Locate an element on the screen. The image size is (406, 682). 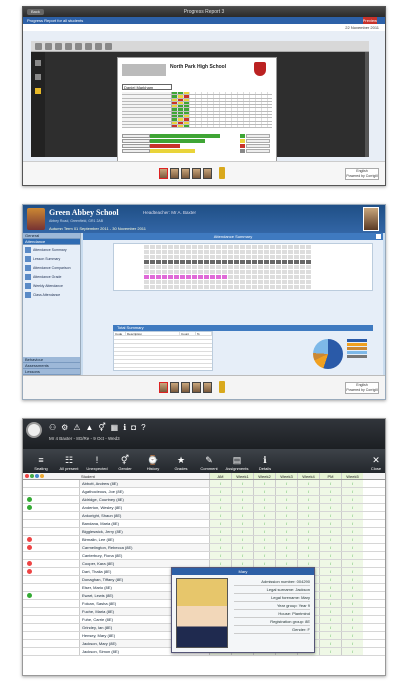
table-row: Agathocleous, Joe (8E) / / / / / / / is located at coordinates (204, 492).